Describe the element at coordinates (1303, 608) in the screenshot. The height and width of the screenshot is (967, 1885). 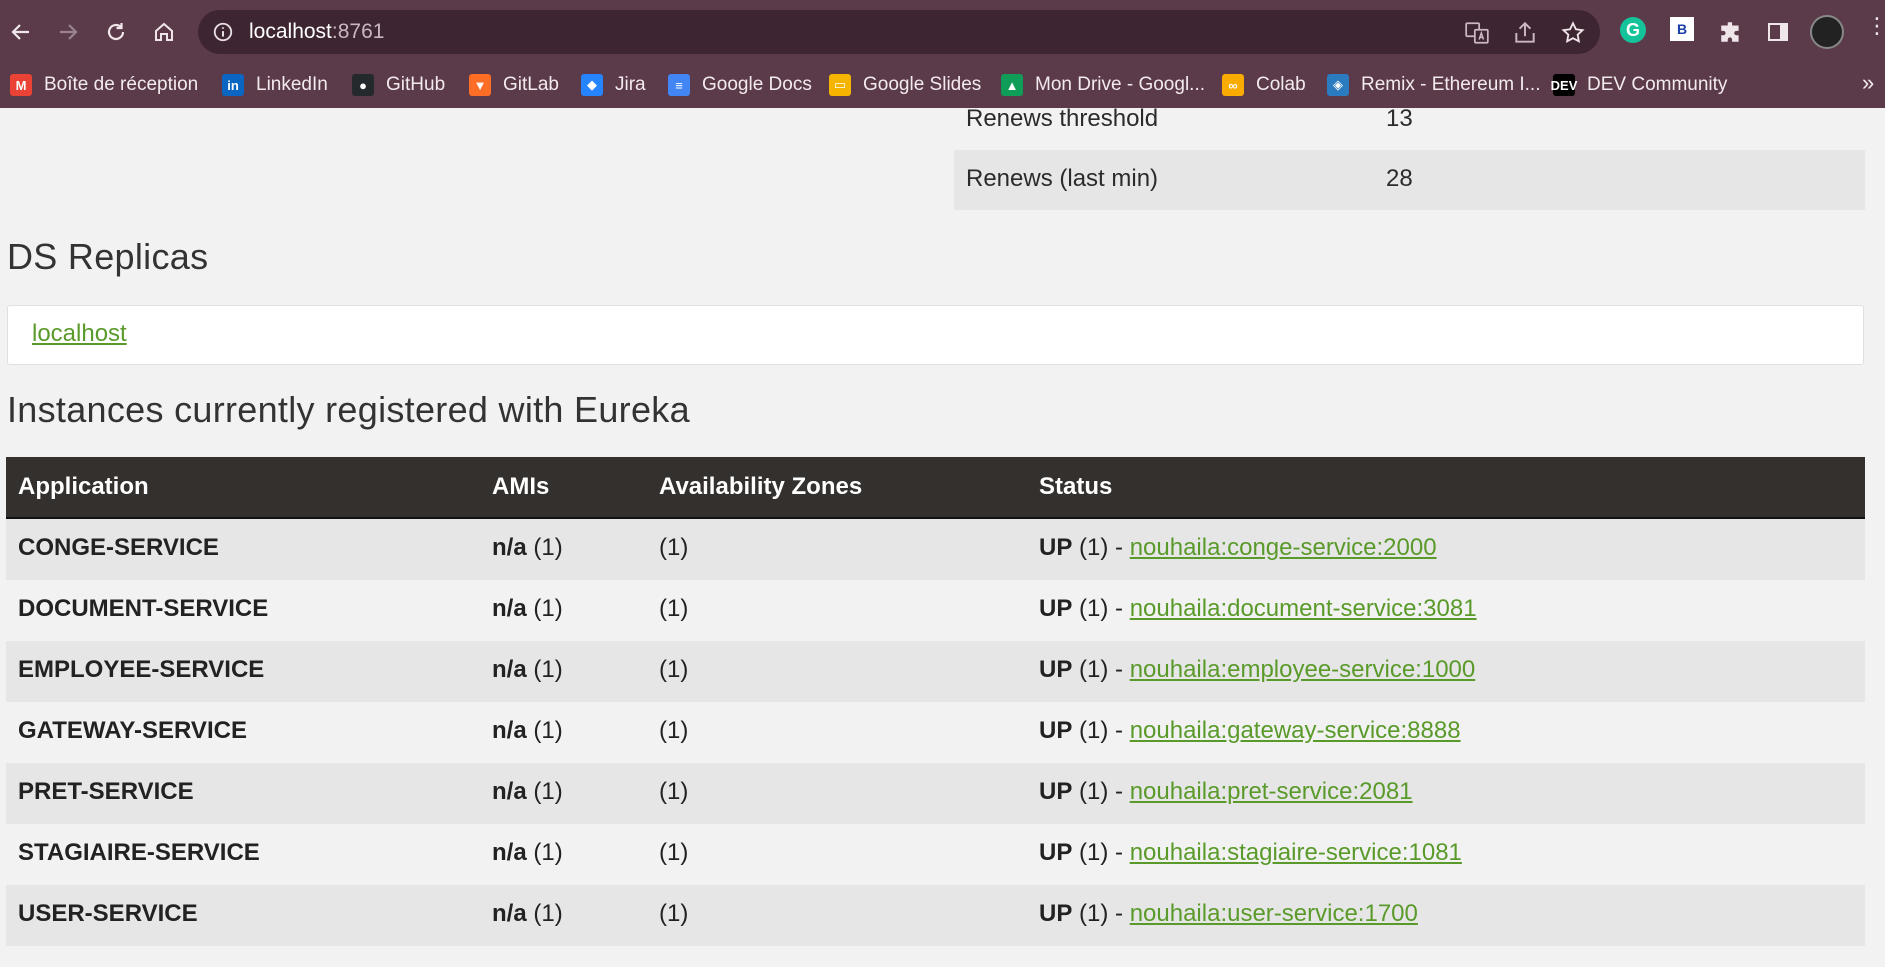
I see `instance-link: nouhaila:document-service:3081` at that location.